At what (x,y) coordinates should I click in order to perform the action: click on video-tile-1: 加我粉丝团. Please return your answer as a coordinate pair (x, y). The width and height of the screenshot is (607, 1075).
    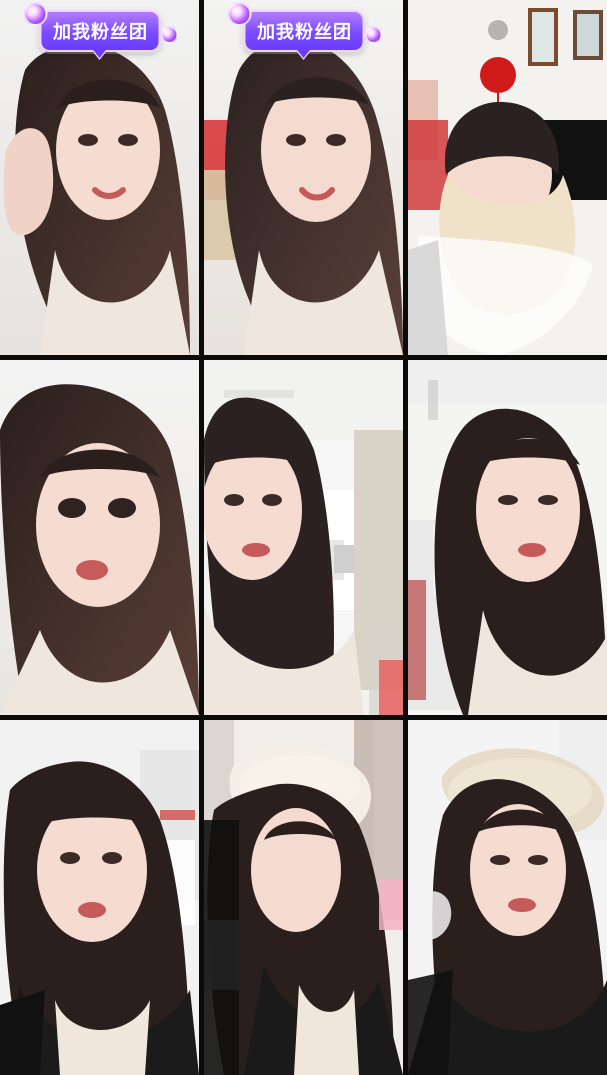
    Looking at the image, I should click on (99, 177).